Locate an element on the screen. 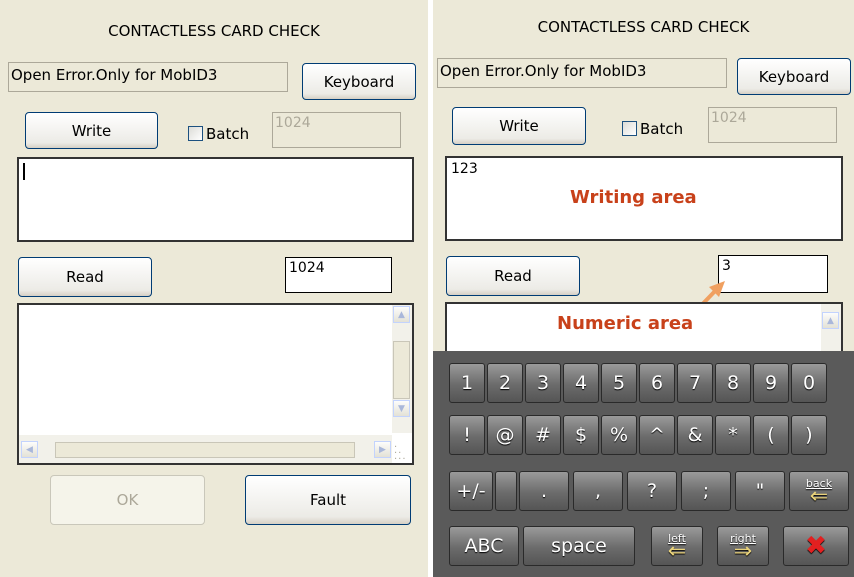  key-hash: # is located at coordinates (543, 435).